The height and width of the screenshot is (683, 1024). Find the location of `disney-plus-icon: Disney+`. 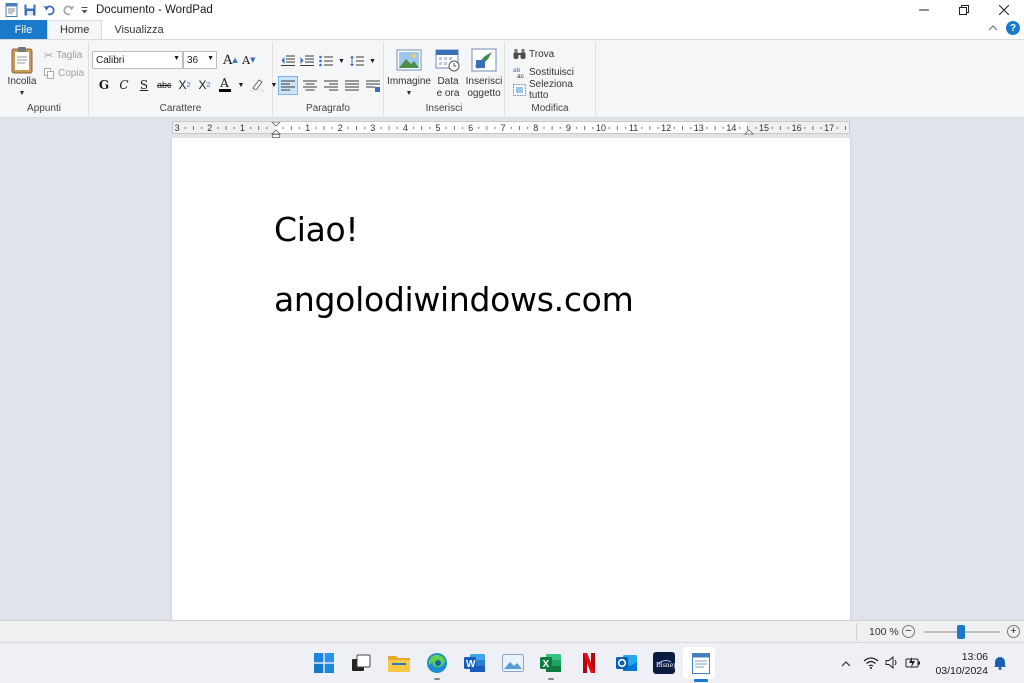

disney-plus-icon: Disney+ is located at coordinates (664, 663).